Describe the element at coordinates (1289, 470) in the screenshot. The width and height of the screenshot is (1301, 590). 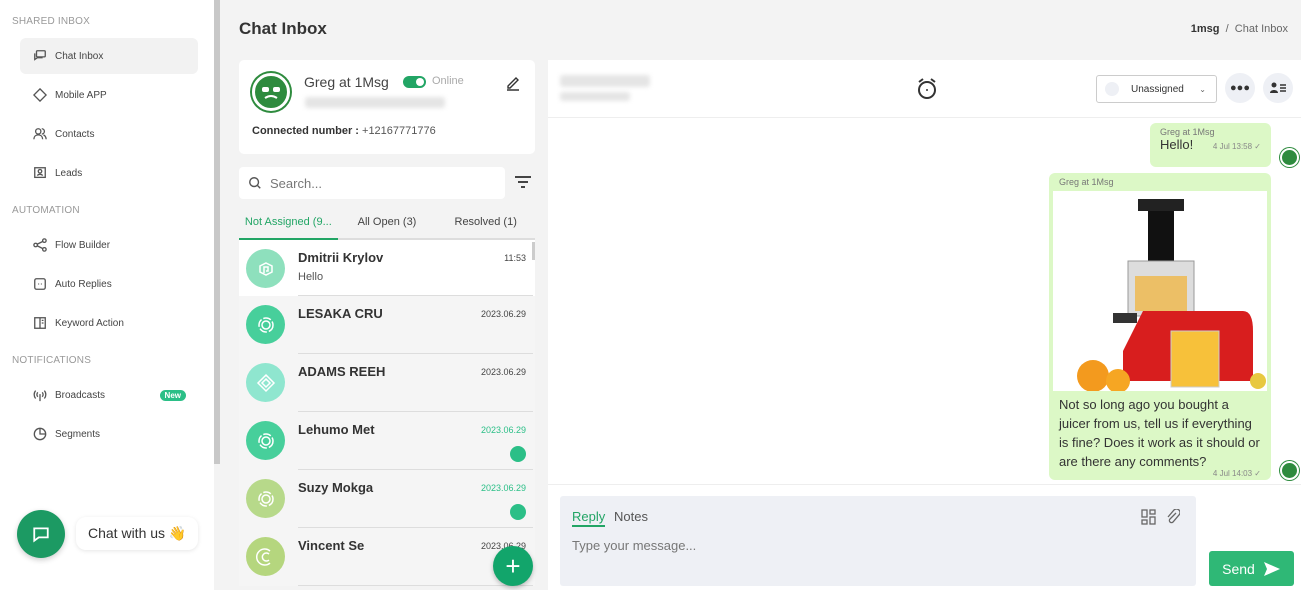
I see `sender-avatar` at that location.